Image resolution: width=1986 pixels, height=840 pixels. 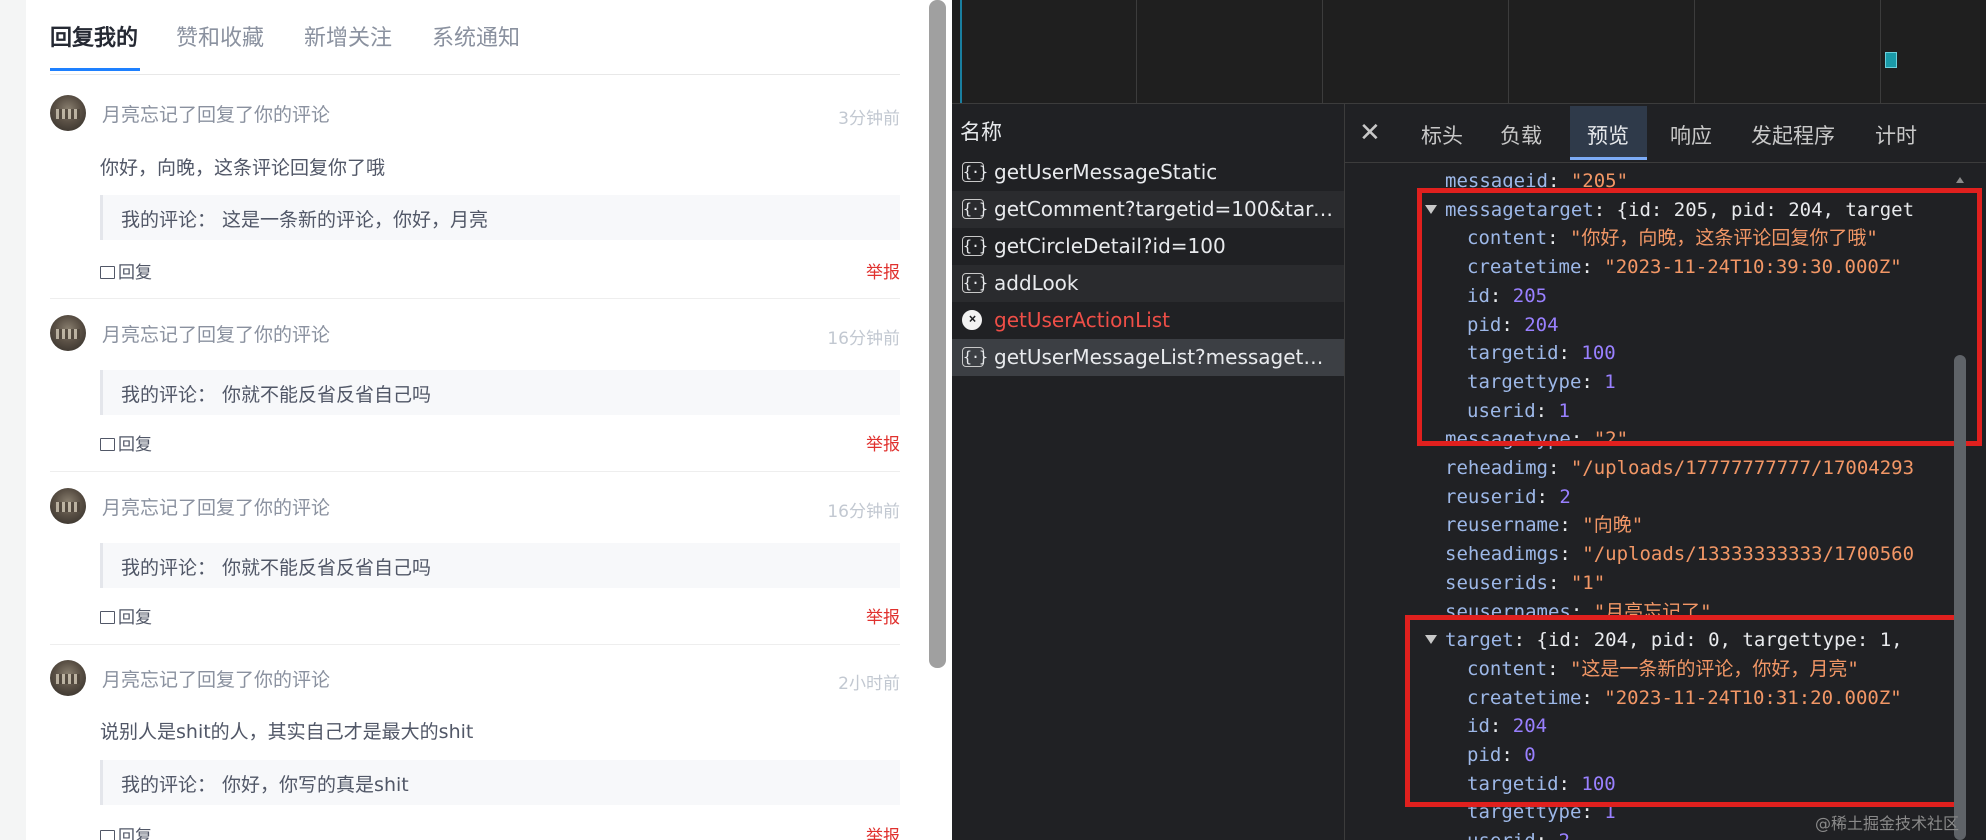 I want to click on json-value: "205", so click(x=1599, y=181).